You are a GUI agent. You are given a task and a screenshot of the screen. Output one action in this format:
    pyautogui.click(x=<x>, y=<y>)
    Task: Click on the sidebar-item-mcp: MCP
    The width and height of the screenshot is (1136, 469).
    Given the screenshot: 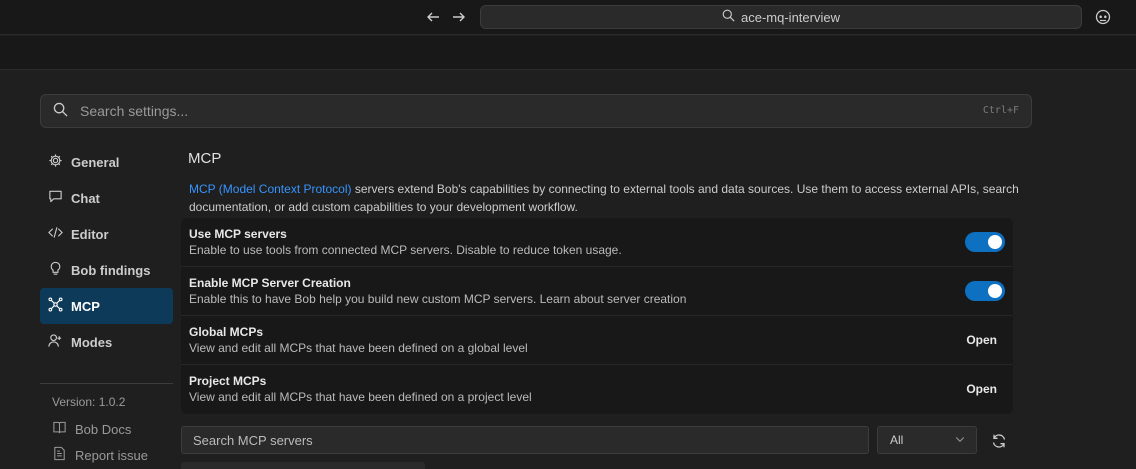 What is the action you would take?
    pyautogui.click(x=106, y=306)
    